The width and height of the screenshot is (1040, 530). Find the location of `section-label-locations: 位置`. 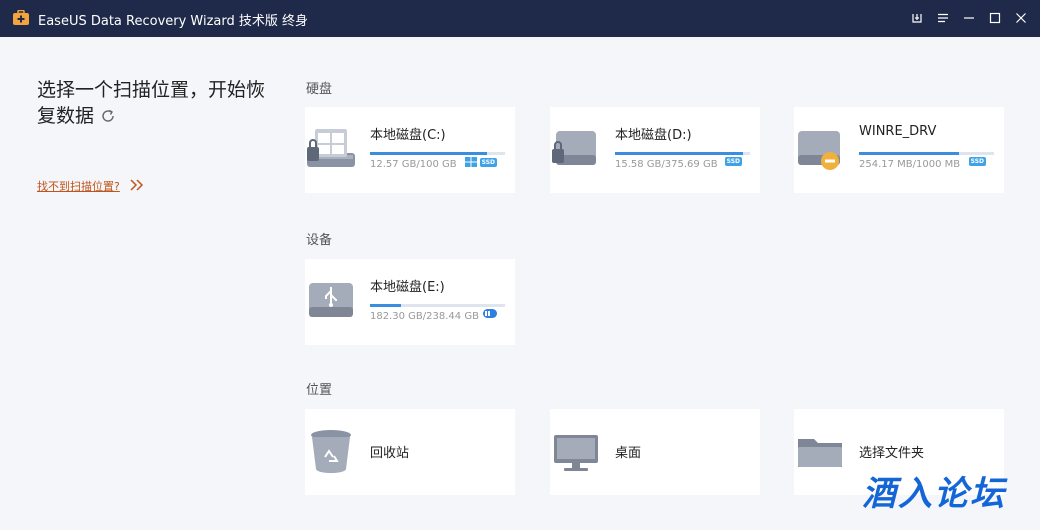

section-label-locations: 位置 is located at coordinates (319, 390).